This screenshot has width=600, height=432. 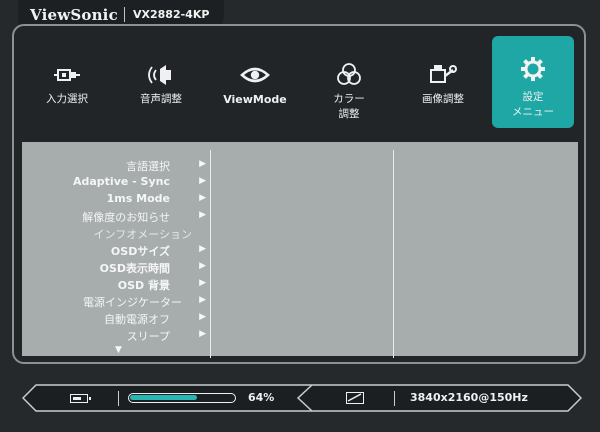 What do you see at coordinates (349, 74) in the screenshot?
I see `color-circles-icon` at bounding box center [349, 74].